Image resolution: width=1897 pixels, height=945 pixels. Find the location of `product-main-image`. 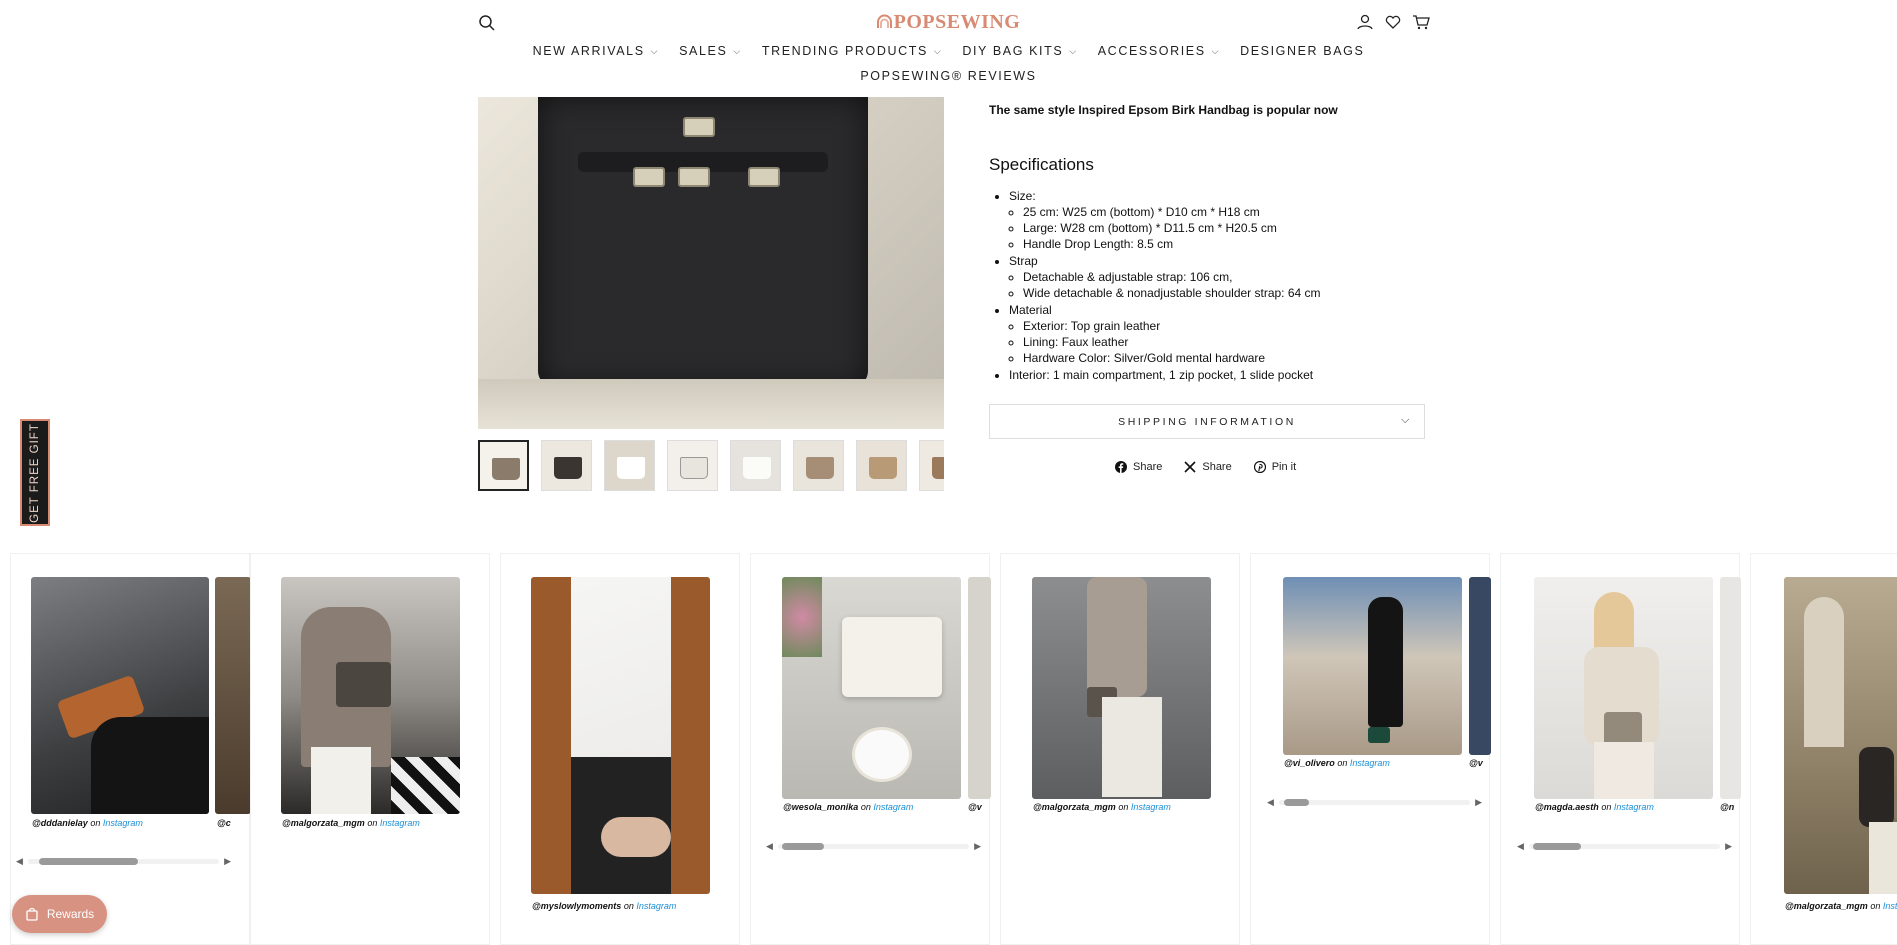

product-main-image is located at coordinates (711, 263).